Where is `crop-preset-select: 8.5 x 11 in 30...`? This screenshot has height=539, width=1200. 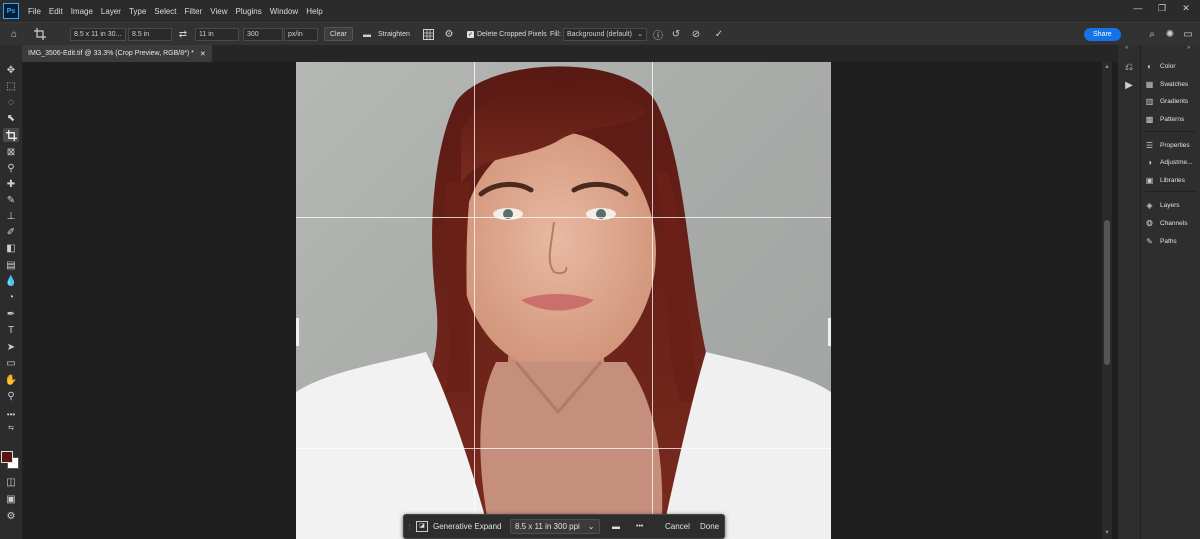 crop-preset-select: 8.5 x 11 in 30... is located at coordinates (98, 34).